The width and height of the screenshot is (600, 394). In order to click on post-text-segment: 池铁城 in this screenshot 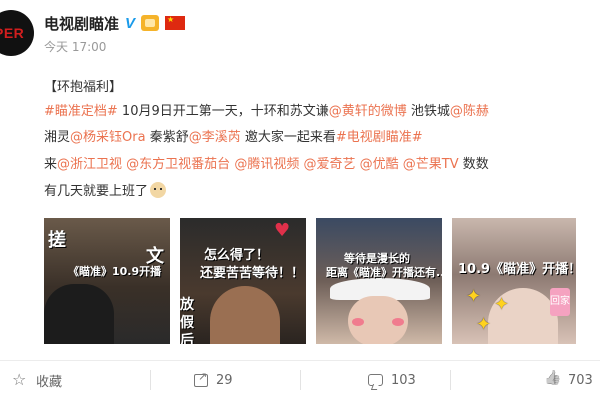, I will do `click(428, 111)`.